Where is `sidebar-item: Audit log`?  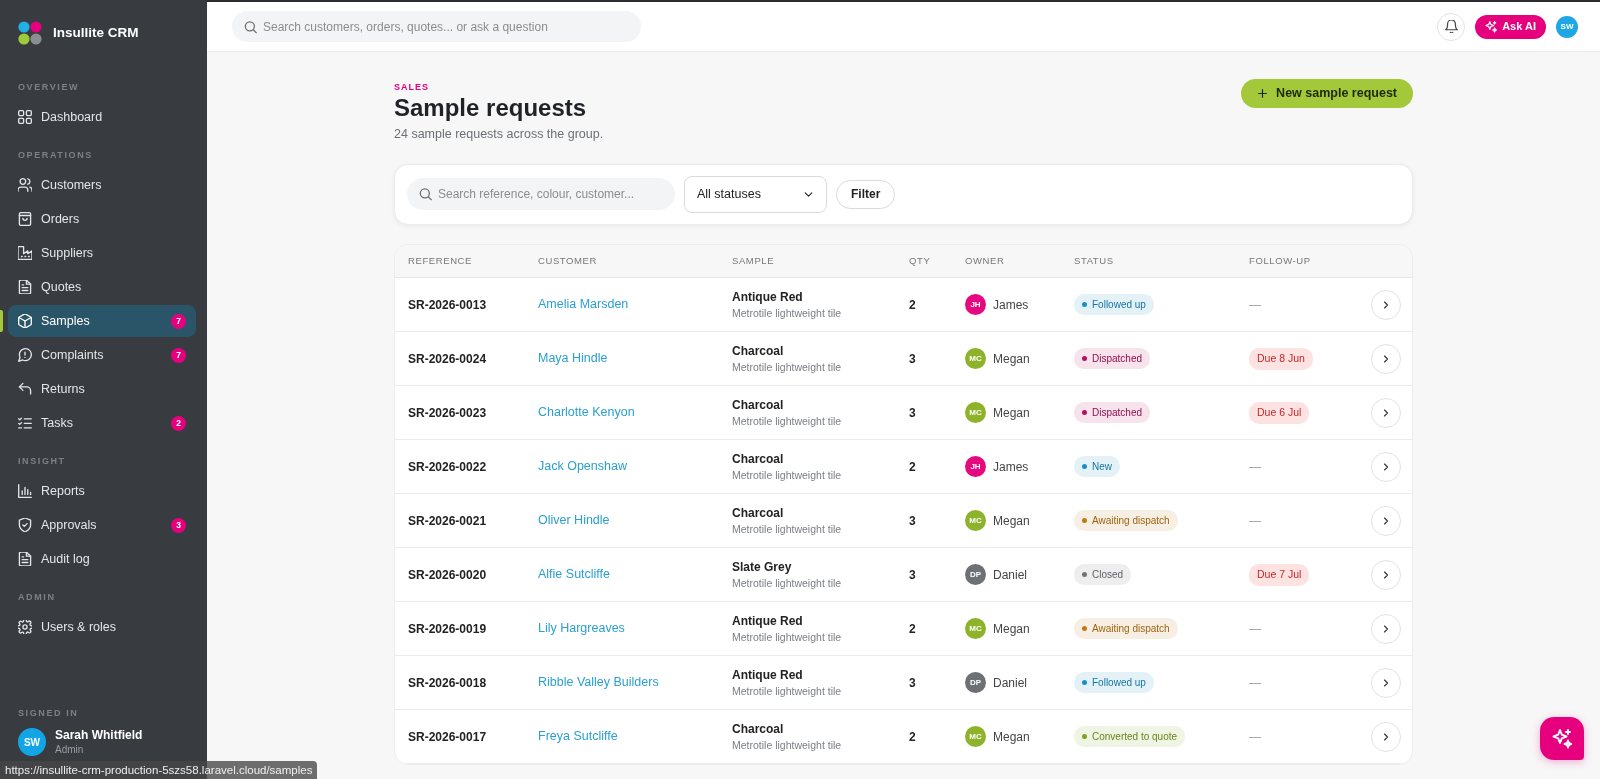
sidebar-item: Audit log is located at coordinates (102, 559).